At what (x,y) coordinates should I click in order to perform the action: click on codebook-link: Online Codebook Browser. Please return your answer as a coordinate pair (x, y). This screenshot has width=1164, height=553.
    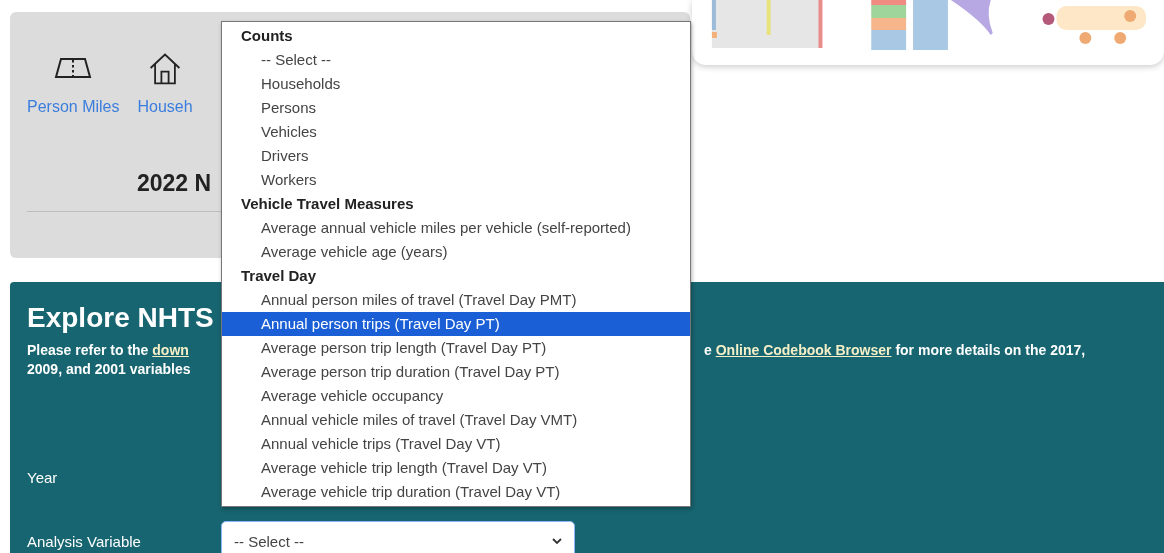
    Looking at the image, I should click on (803, 350).